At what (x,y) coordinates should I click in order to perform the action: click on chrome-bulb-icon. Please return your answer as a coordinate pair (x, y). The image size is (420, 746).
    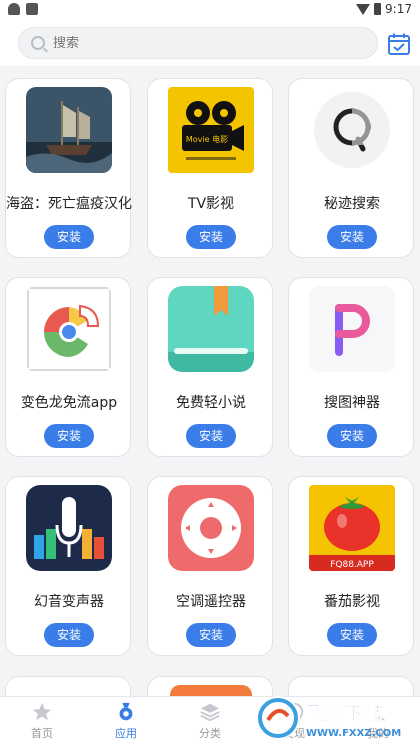
    Looking at the image, I should click on (69, 329).